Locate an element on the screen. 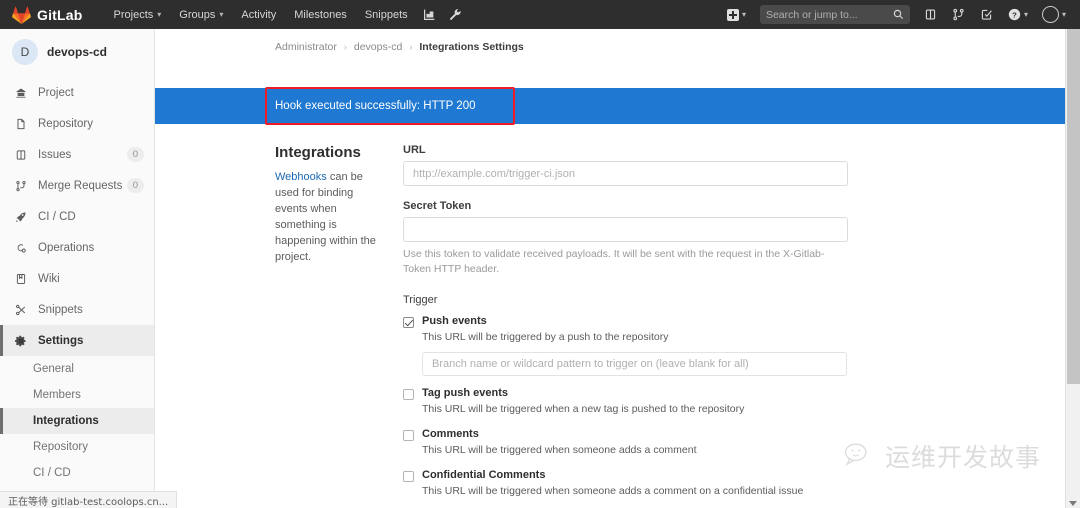  success-alert-banner: Hook executed successfully: HTTP 200 is located at coordinates (610, 106).